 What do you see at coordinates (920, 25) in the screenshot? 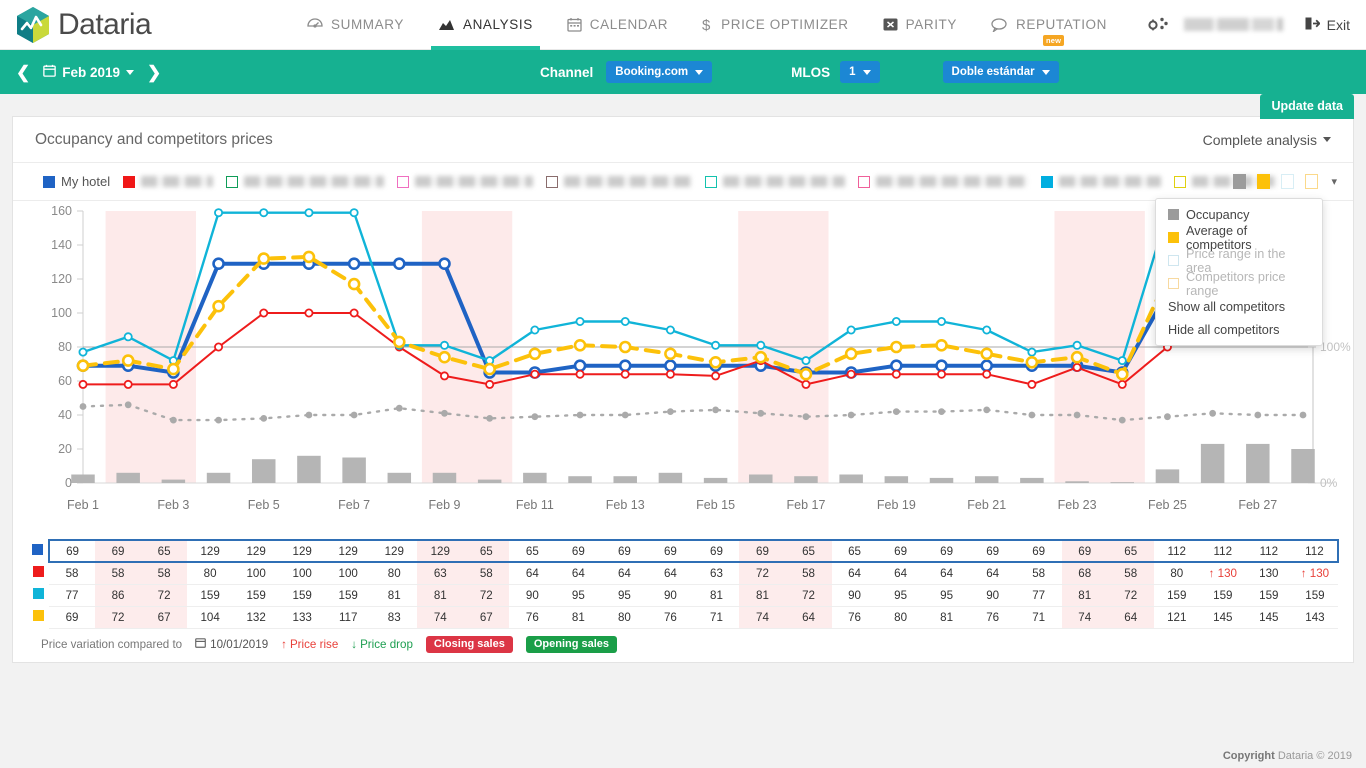
I see `nav-item-parity: PARITY` at bounding box center [920, 25].